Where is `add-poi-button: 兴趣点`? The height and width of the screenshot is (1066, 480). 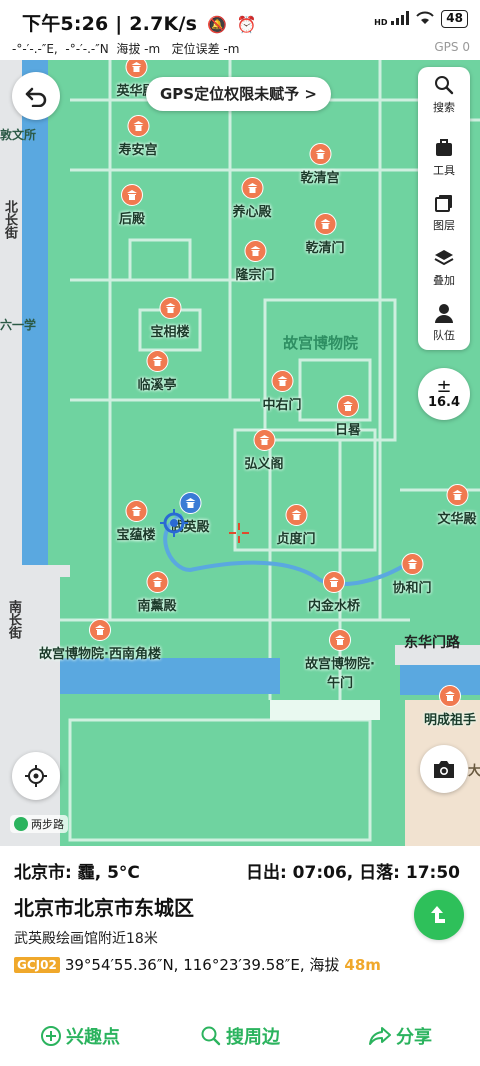 add-poi-button: 兴趣点 is located at coordinates (80, 1035).